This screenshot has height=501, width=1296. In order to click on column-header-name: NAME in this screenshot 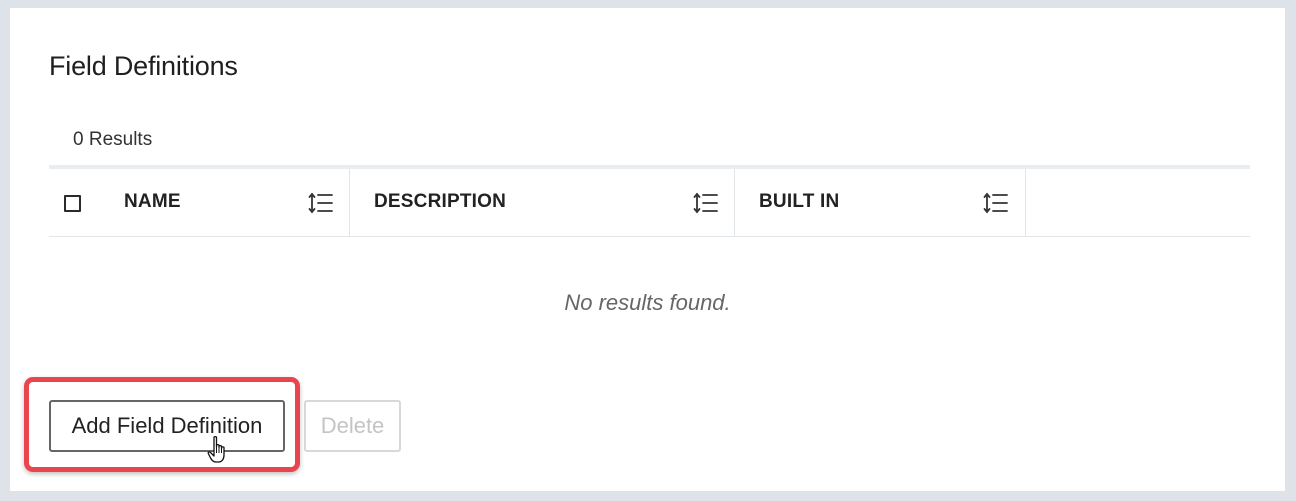, I will do `click(199, 202)`.